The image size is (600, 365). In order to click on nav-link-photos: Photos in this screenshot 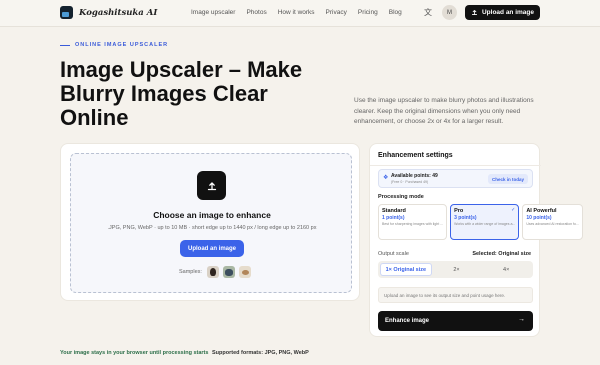, I will do `click(256, 12)`.